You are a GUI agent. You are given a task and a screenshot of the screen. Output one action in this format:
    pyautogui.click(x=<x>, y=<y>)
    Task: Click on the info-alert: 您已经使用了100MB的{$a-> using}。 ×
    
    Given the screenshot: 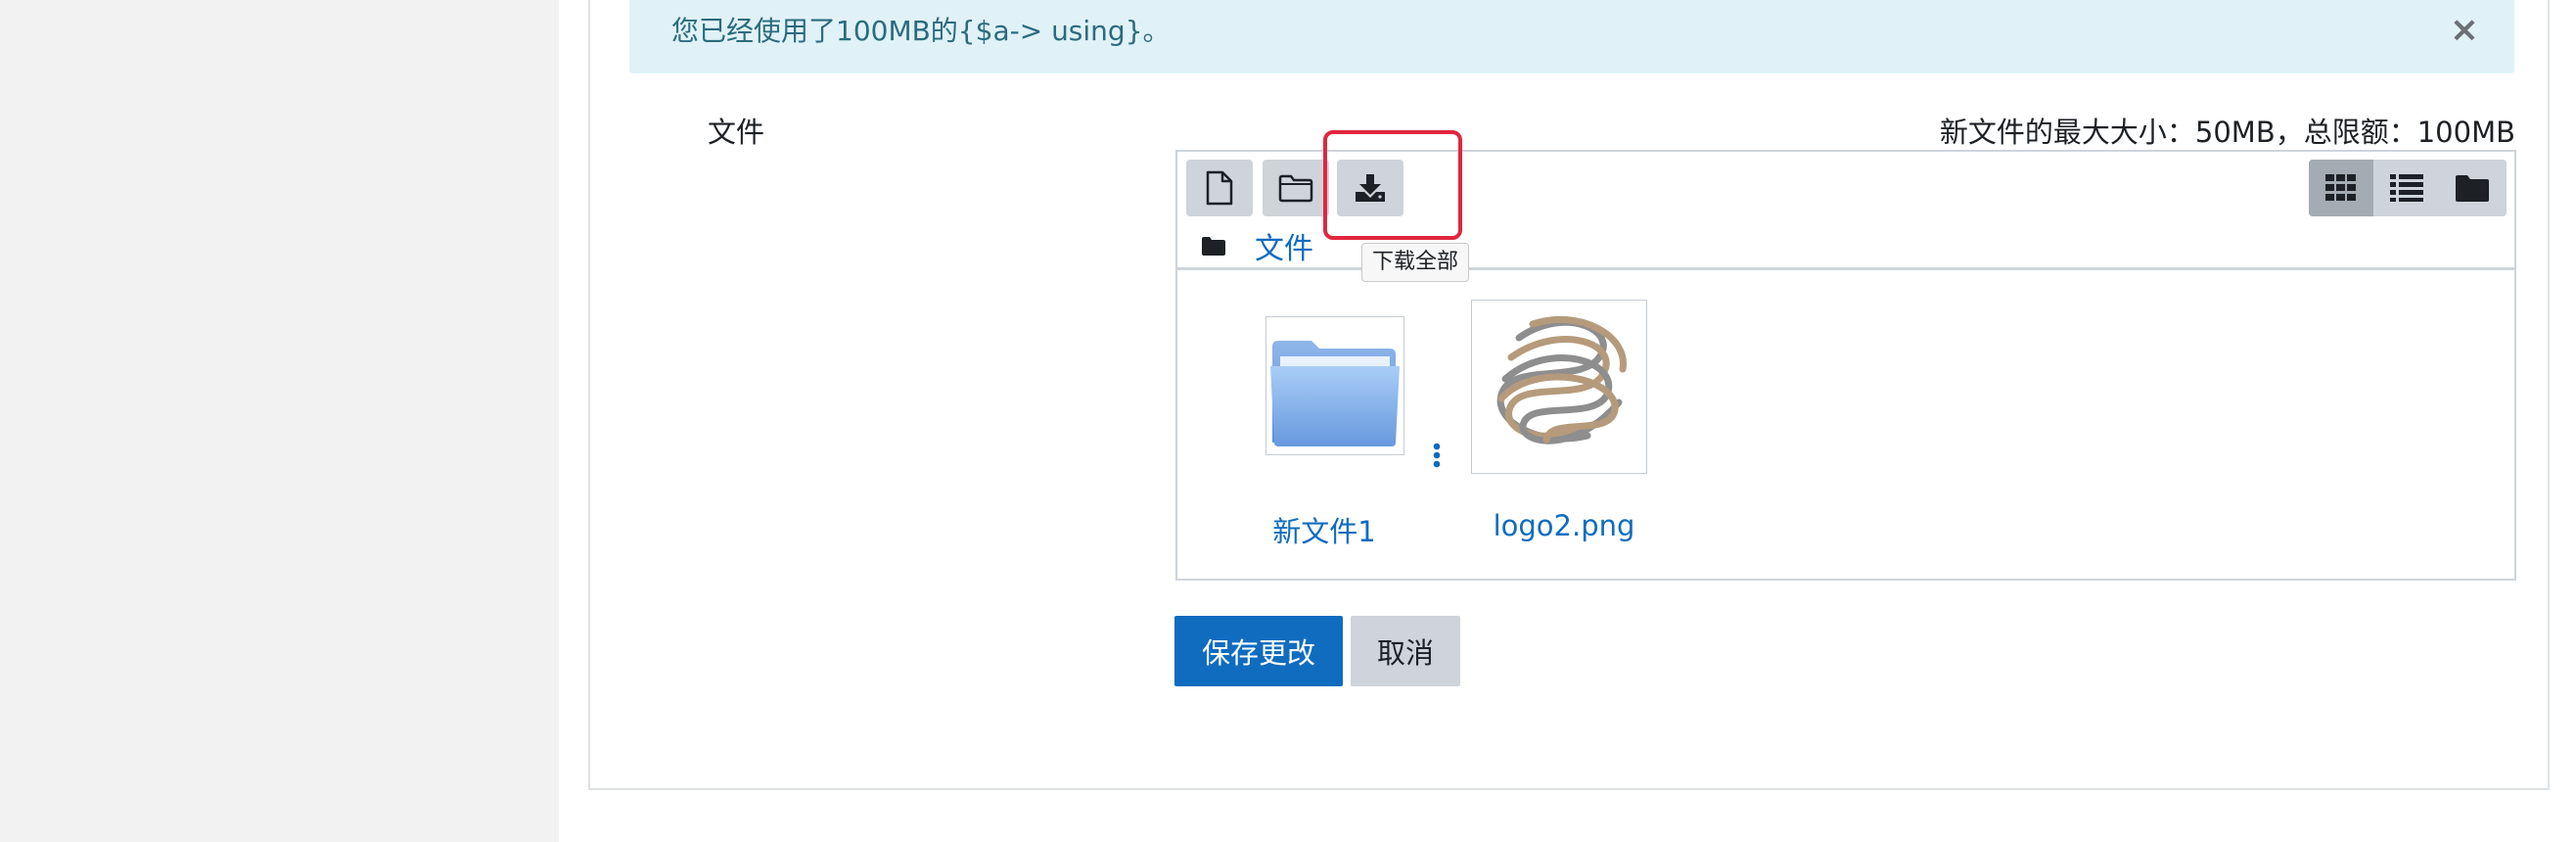 What is the action you would take?
    pyautogui.click(x=1571, y=36)
    